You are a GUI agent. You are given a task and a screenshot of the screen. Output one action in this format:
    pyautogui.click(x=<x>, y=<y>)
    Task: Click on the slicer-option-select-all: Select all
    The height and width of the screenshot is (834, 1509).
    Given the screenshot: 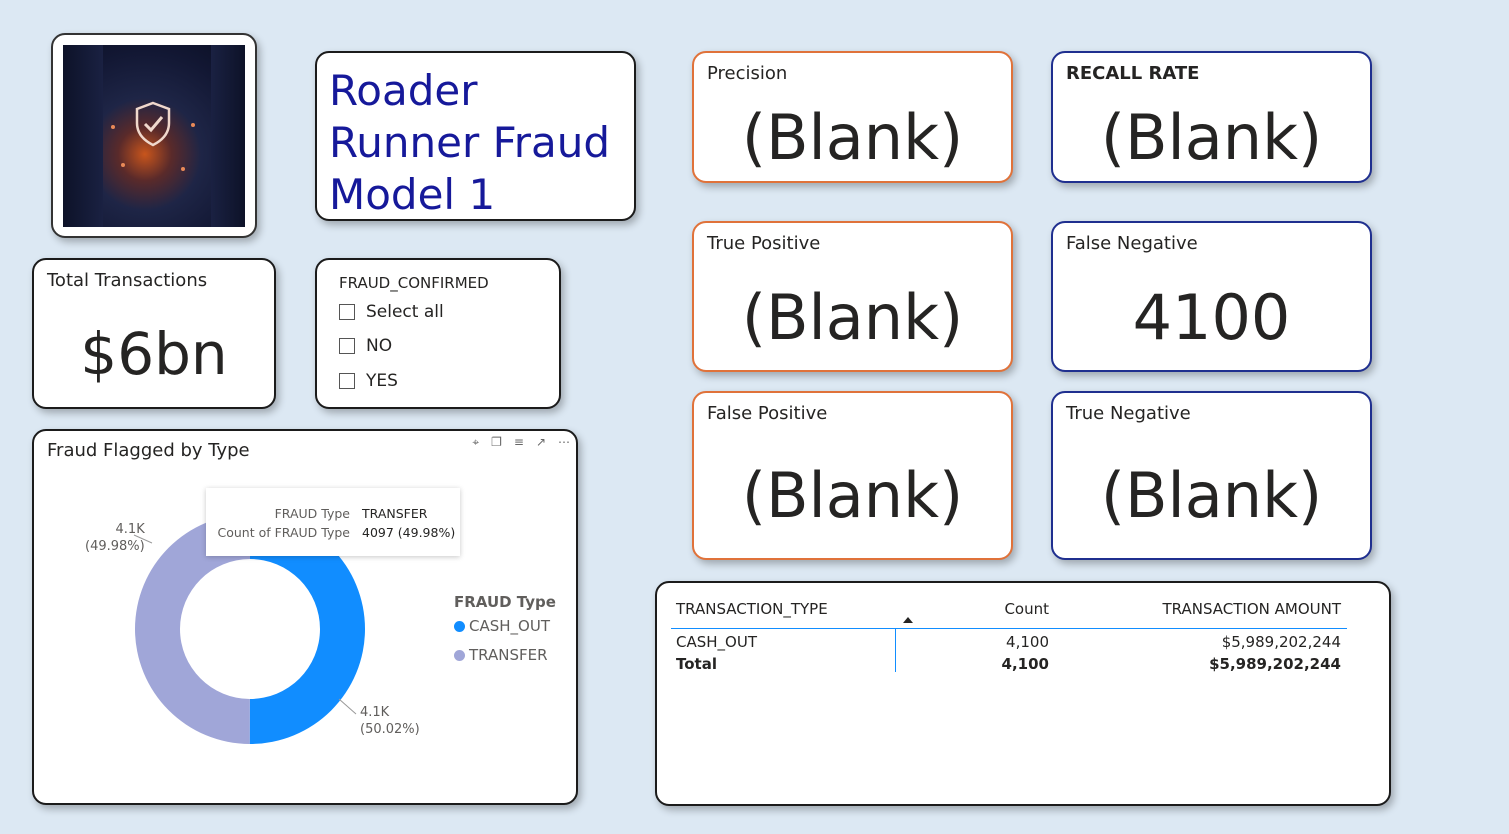 What is the action you would take?
    pyautogui.click(x=391, y=312)
    